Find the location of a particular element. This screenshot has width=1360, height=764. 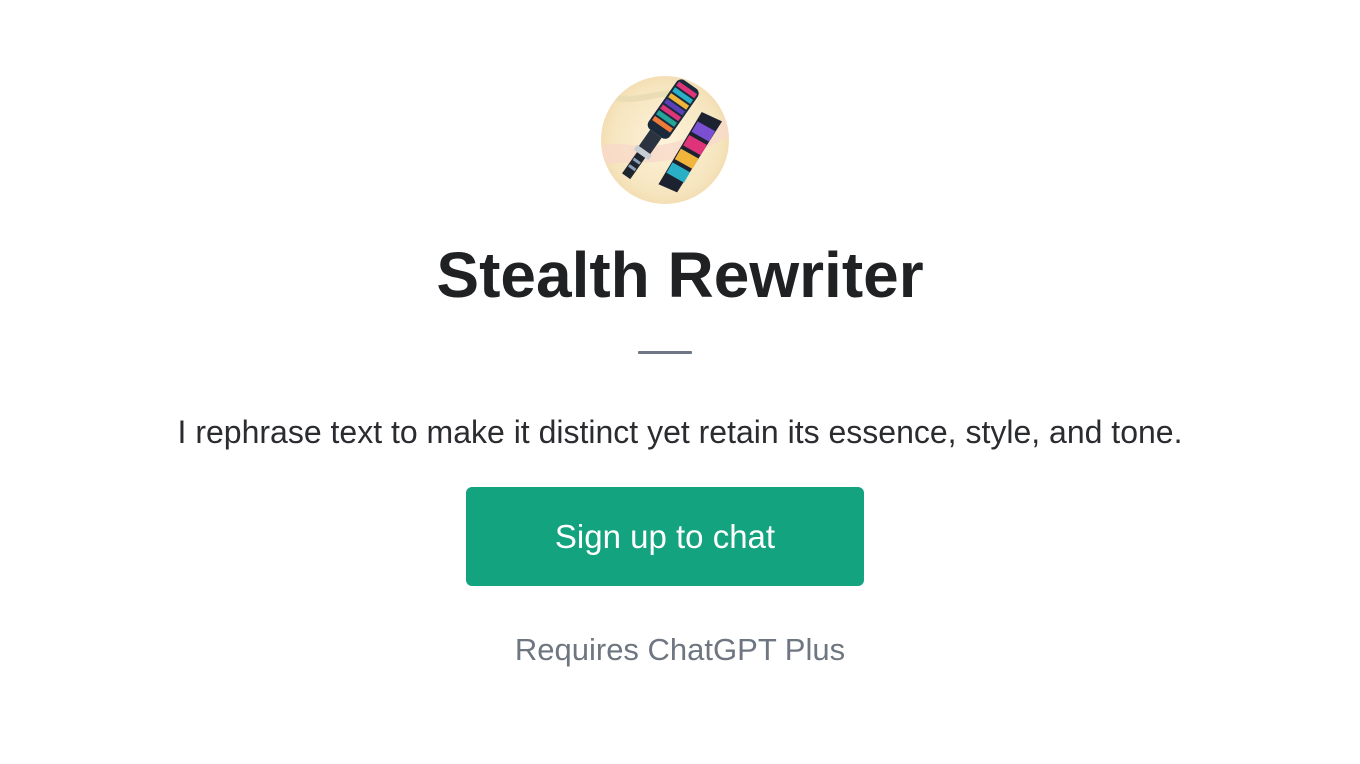

sign-up-to-chat-button: Sign up to chat is located at coordinates (665, 536).